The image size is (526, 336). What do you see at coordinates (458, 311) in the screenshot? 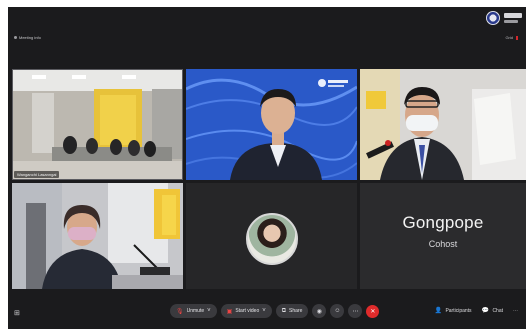
I see `participants-label: Participants` at bounding box center [458, 311].